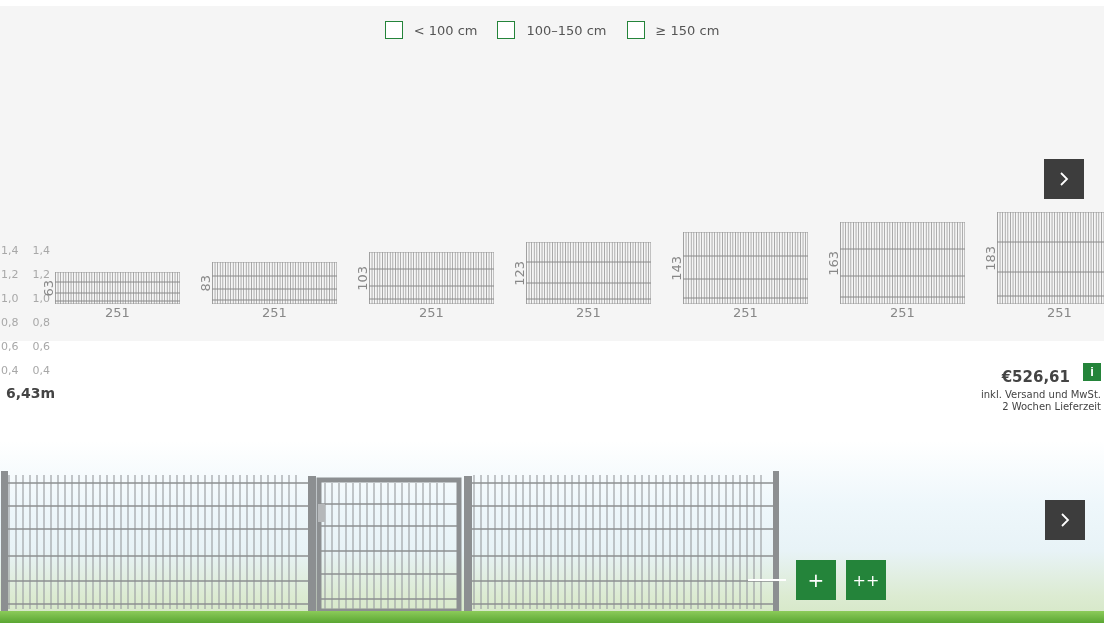 The image size is (1104, 623). What do you see at coordinates (816, 580) in the screenshot?
I see `add-button: +` at bounding box center [816, 580].